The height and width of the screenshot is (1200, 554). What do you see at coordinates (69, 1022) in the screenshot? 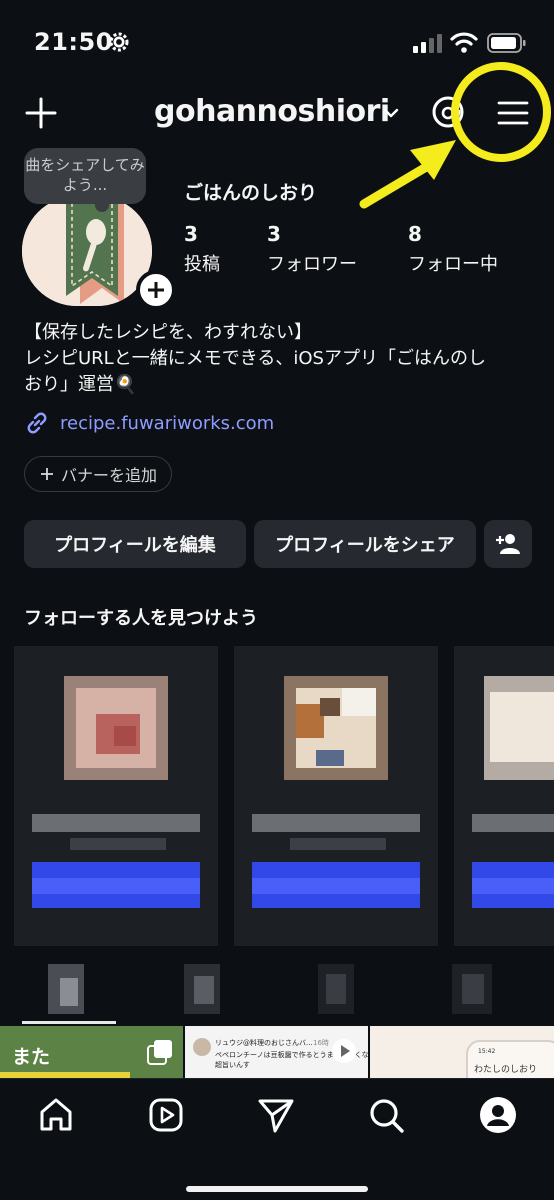
I see `active-tab-indicator` at bounding box center [69, 1022].